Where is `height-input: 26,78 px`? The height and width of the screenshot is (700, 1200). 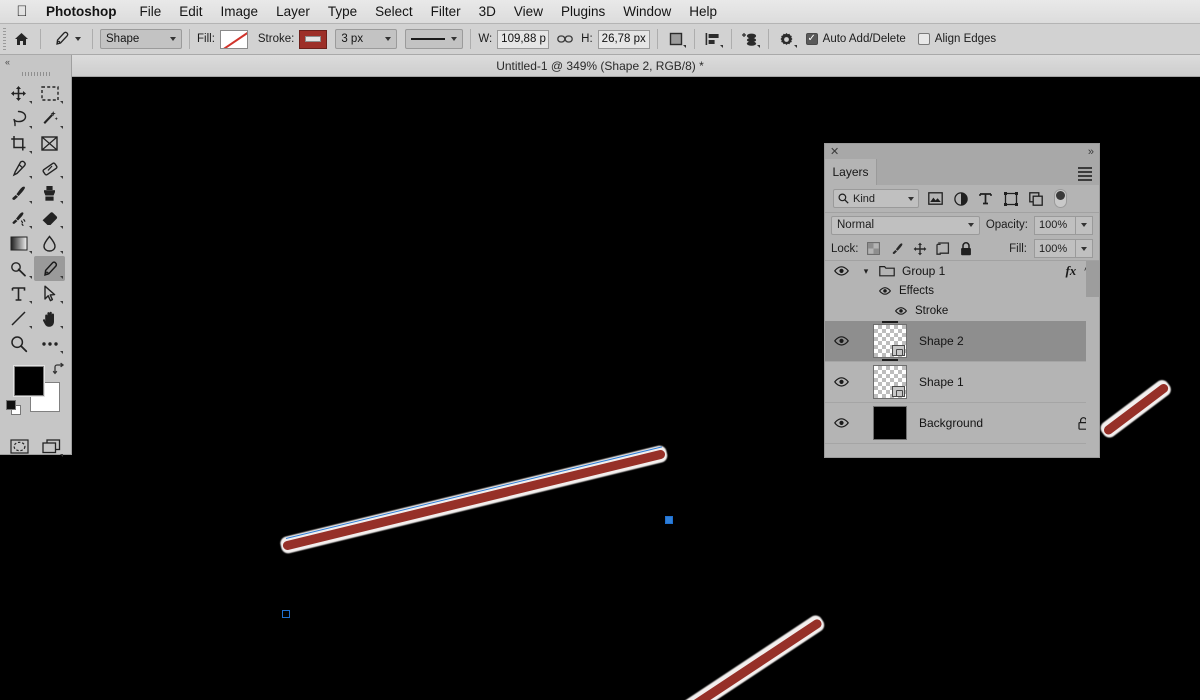
height-input: 26,78 px is located at coordinates (623, 39).